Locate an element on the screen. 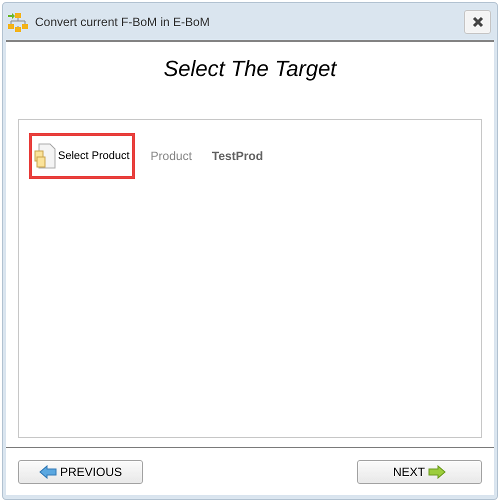  documents-icon is located at coordinates (45, 156).